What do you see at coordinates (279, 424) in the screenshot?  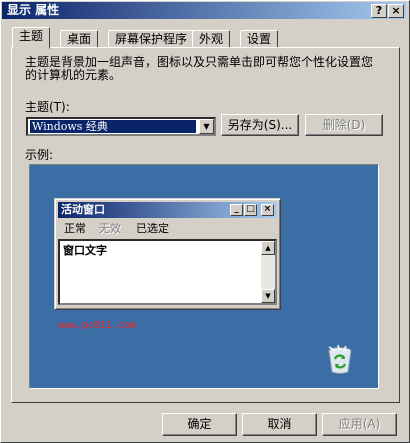 I see `cancel-button: 取消` at bounding box center [279, 424].